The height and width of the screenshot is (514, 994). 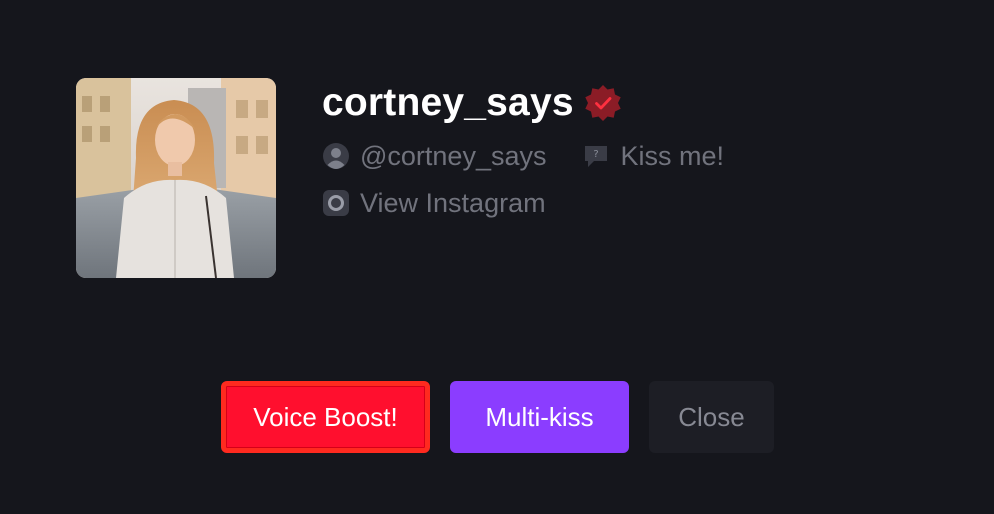 What do you see at coordinates (448, 102) in the screenshot?
I see `username: cortney_says` at bounding box center [448, 102].